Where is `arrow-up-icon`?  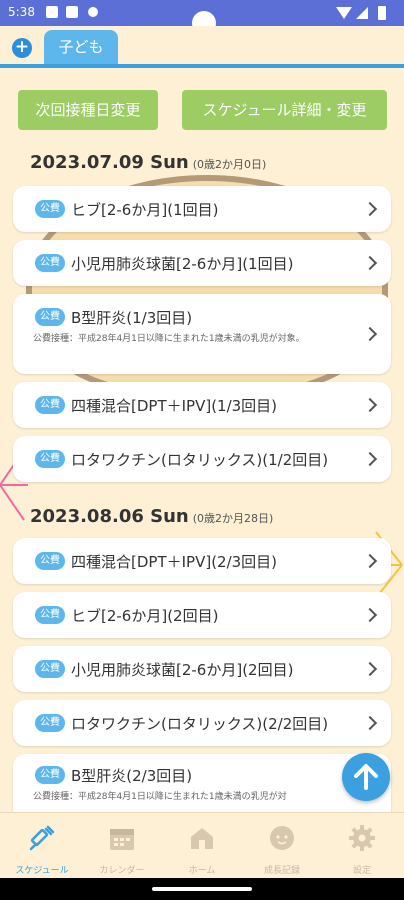 arrow-up-icon is located at coordinates (366, 777).